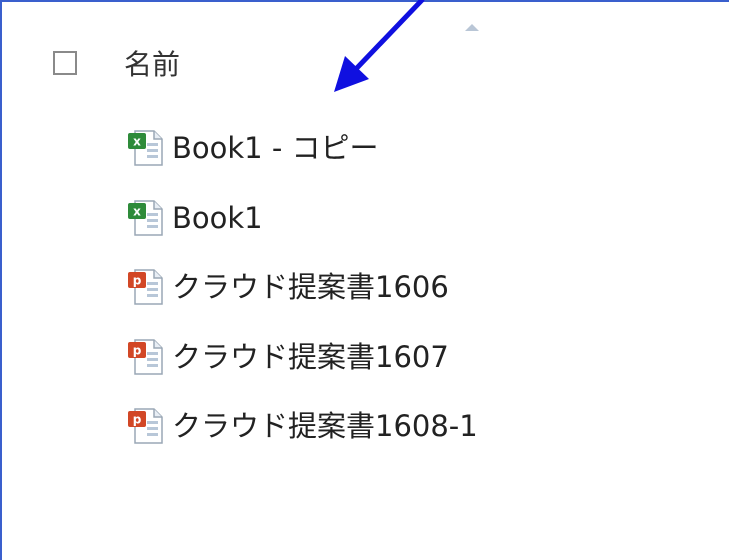 This screenshot has width=731, height=560. I want to click on column-header-name: 名前, so click(152, 63).